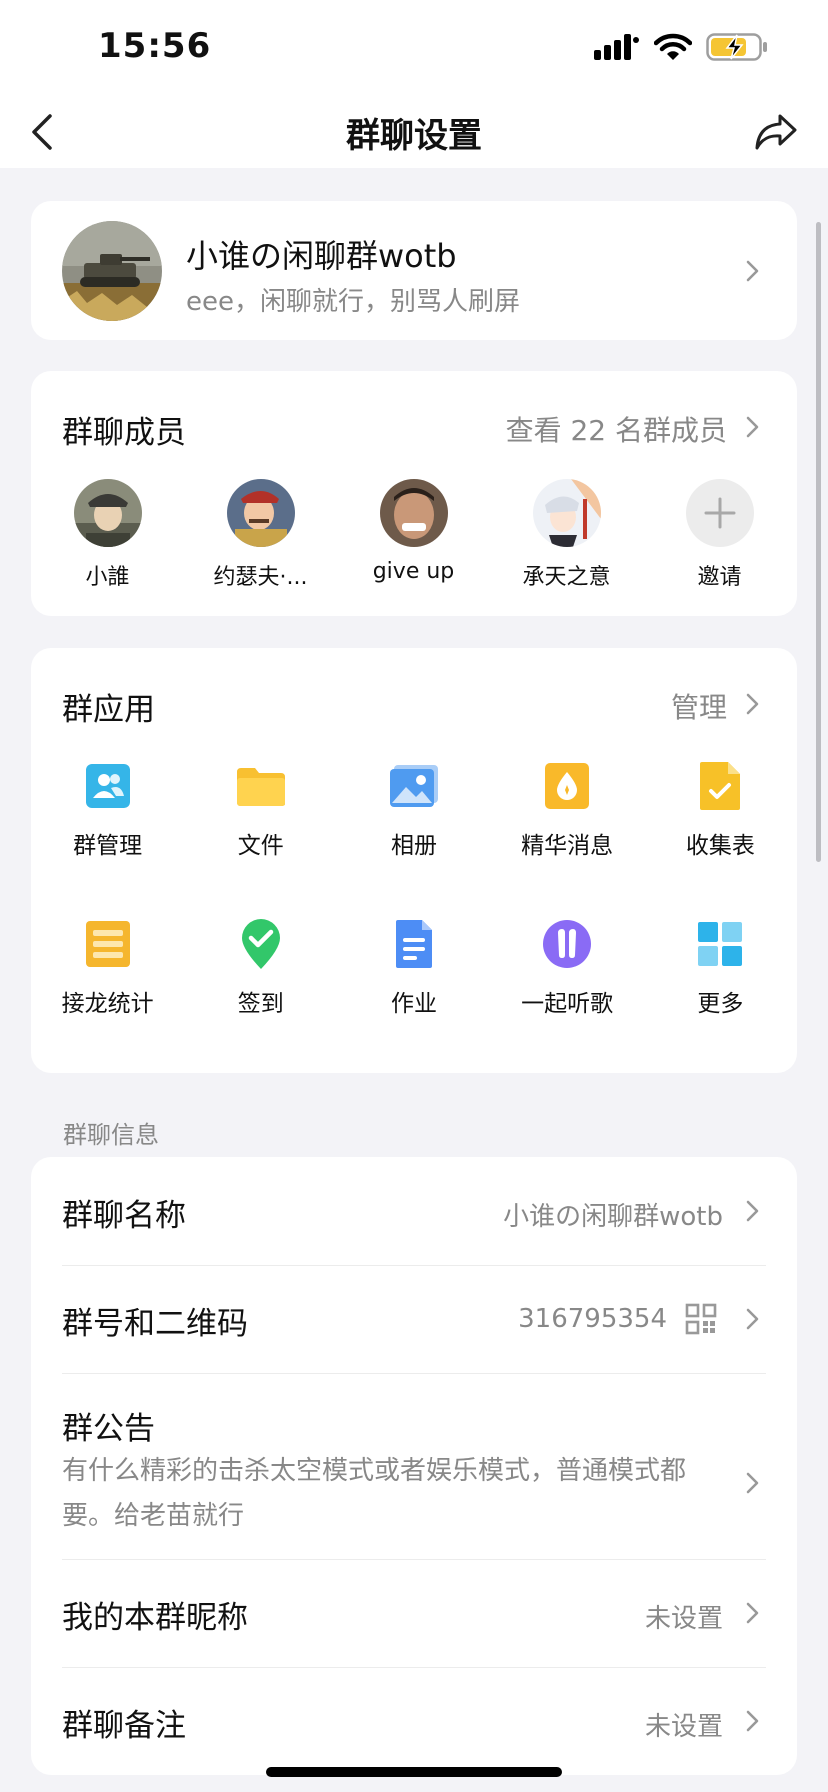 The height and width of the screenshot is (1792, 828). What do you see at coordinates (108, 710) in the screenshot?
I see `apps-title: 群应用` at bounding box center [108, 710].